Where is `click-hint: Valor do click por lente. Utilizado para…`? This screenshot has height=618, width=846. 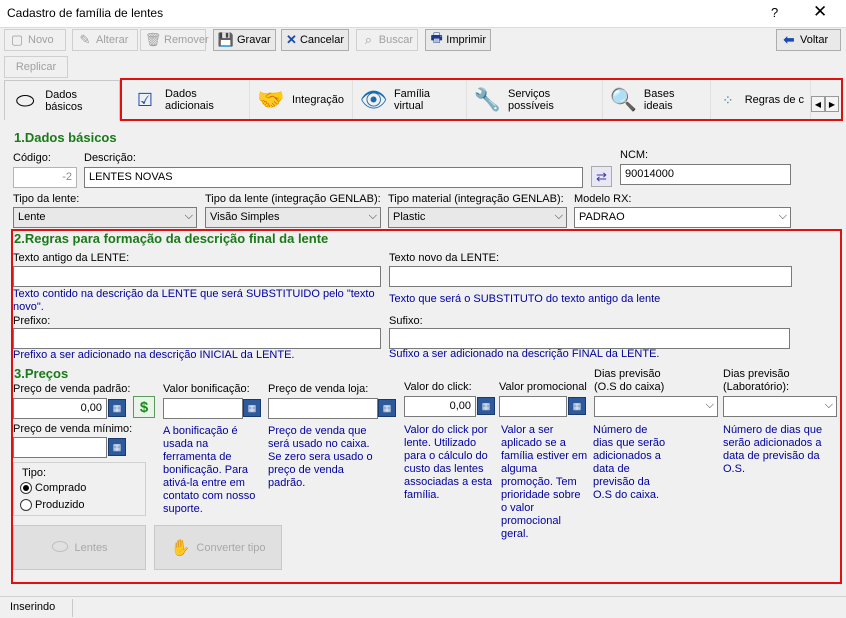 click-hint: Valor do click por lente. Utilizado para… is located at coordinates (448, 462).